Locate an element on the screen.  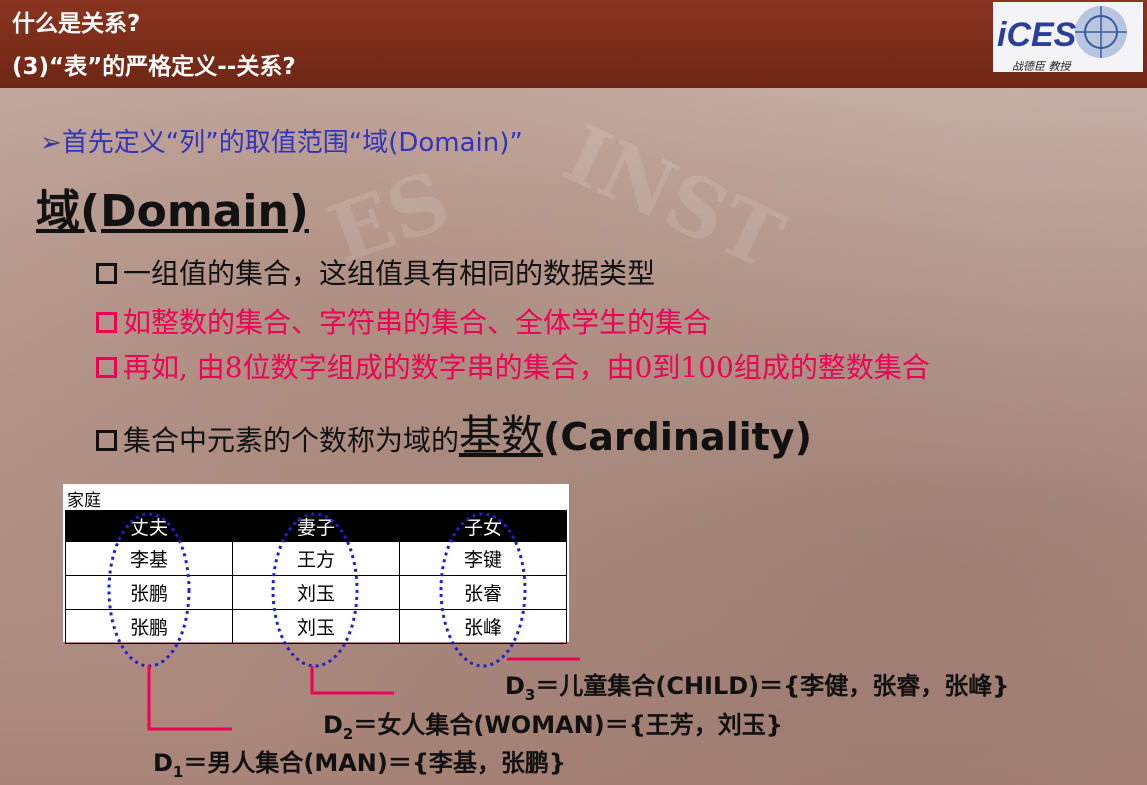
domain-set-d2: D2＝女人集合(WOMAN)＝{王芳，刘玉} is located at coordinates (553, 724).